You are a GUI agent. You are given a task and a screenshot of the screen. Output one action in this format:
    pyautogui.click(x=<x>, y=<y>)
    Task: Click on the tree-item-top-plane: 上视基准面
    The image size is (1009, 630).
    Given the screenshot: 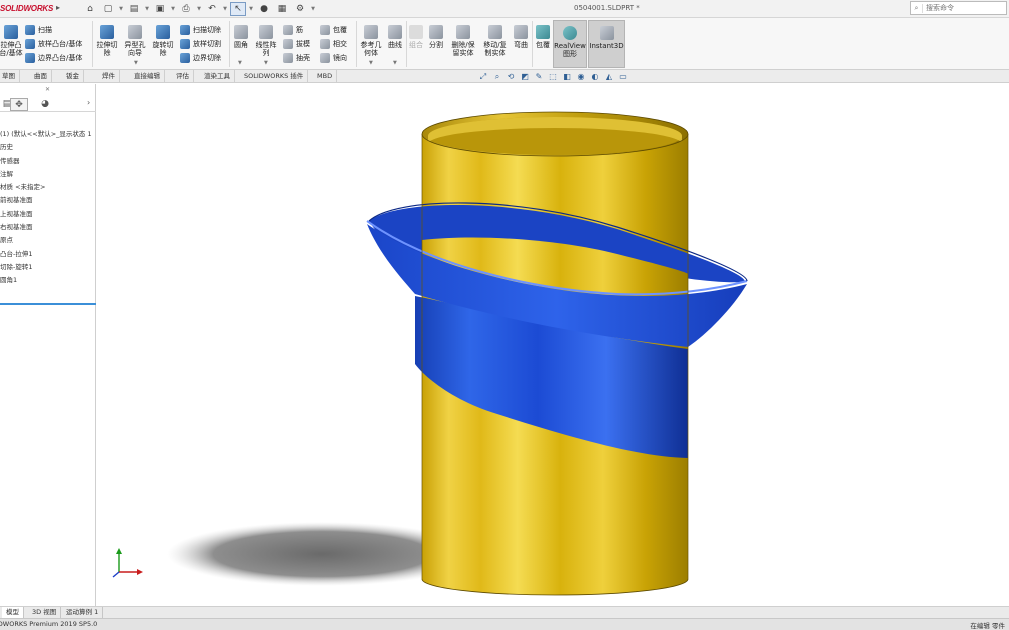 What is the action you would take?
    pyautogui.click(x=48, y=214)
    